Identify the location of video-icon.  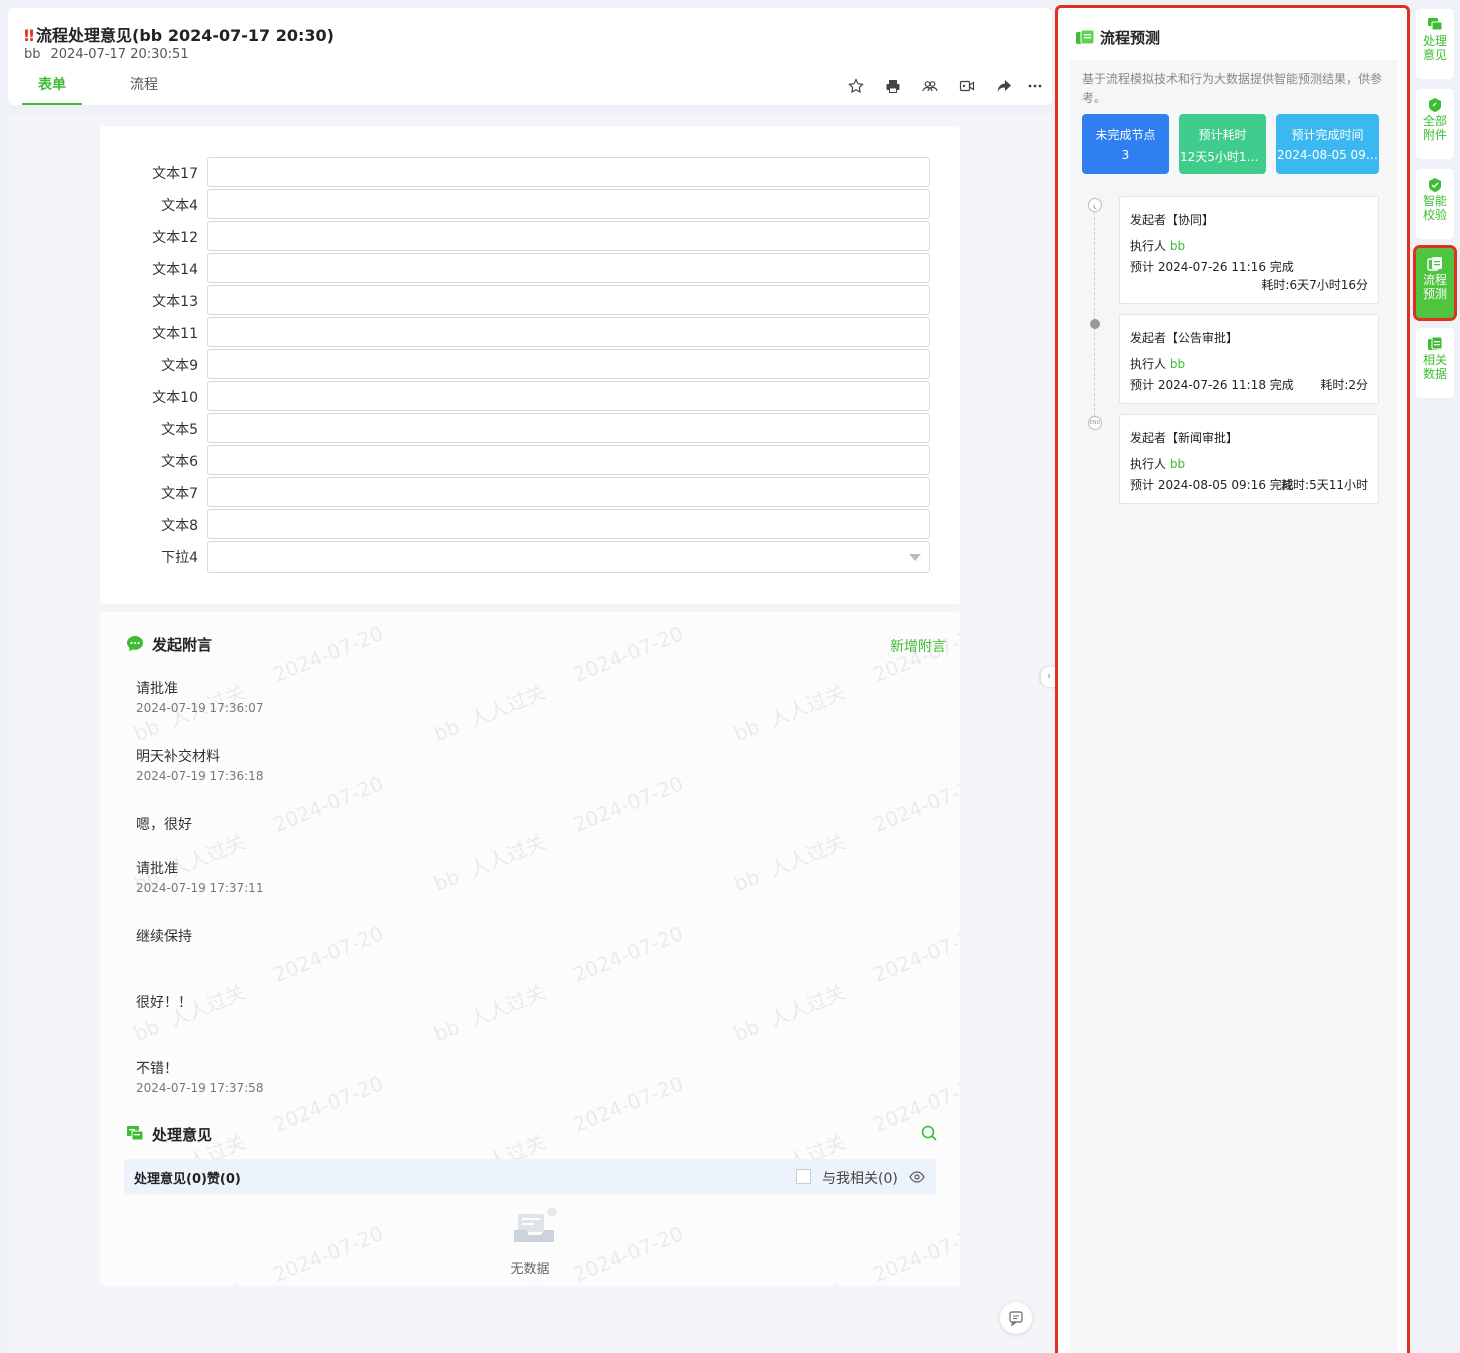
(969, 86).